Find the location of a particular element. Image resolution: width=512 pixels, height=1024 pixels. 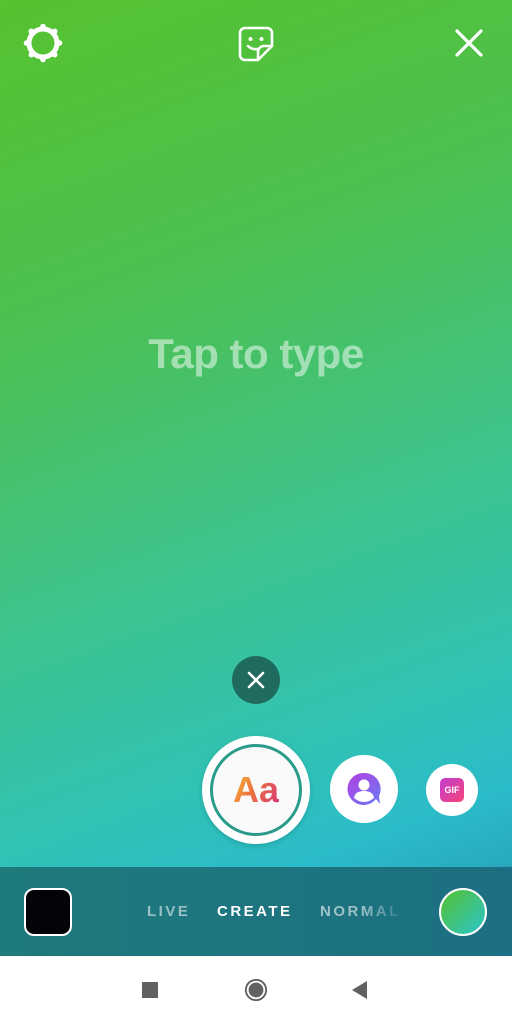

gif-icon: GIF is located at coordinates (452, 790).